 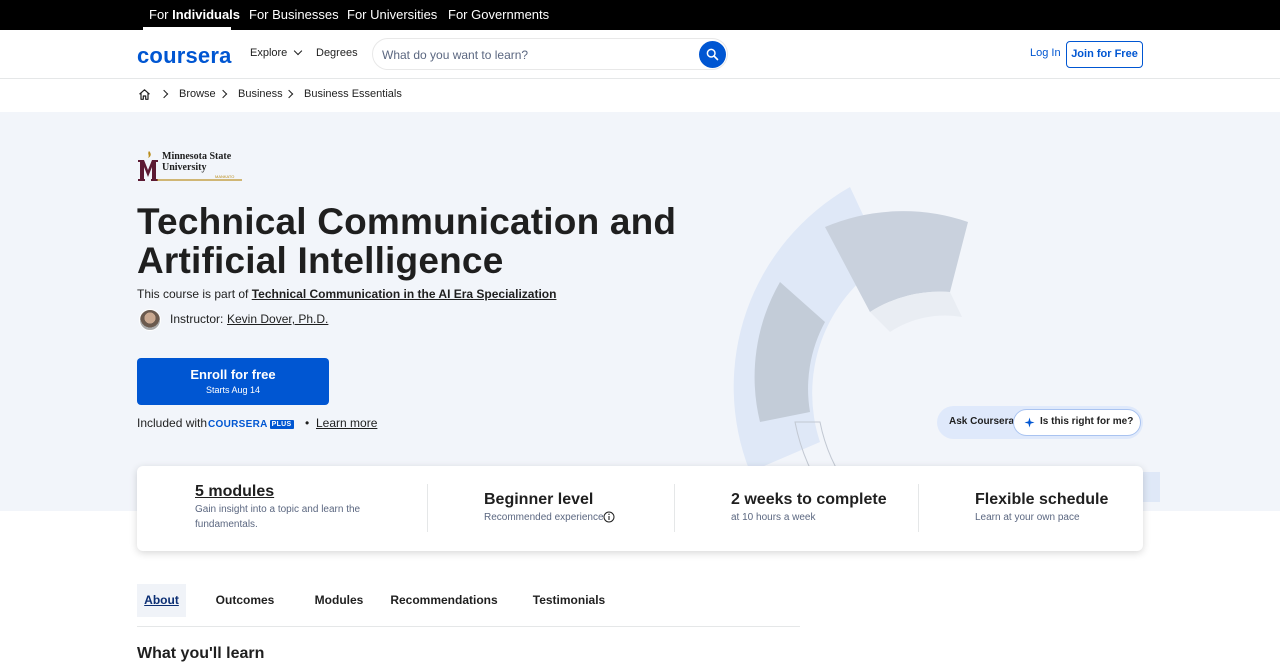 I want to click on search-input, so click(x=537, y=55).